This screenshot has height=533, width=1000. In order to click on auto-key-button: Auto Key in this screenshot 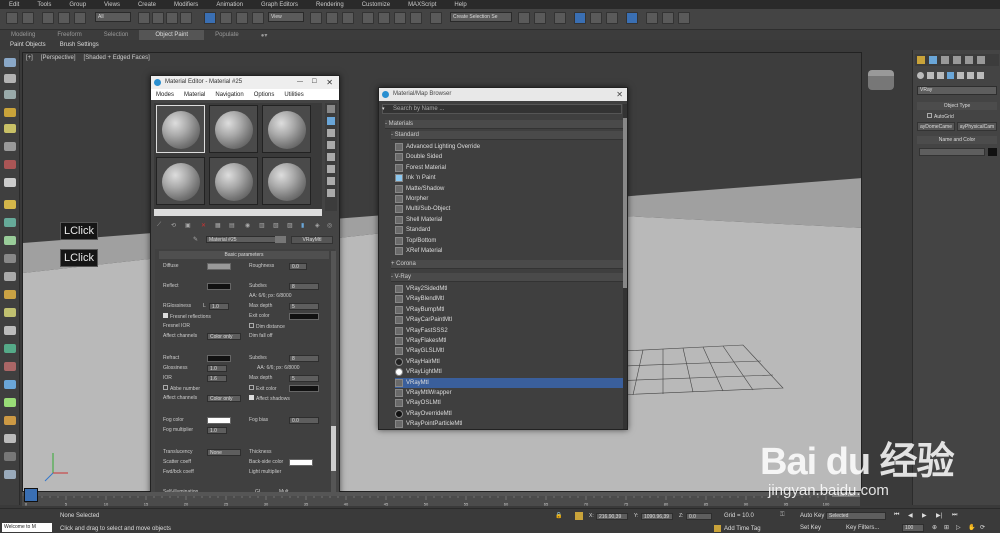, I will do `click(812, 516)`.